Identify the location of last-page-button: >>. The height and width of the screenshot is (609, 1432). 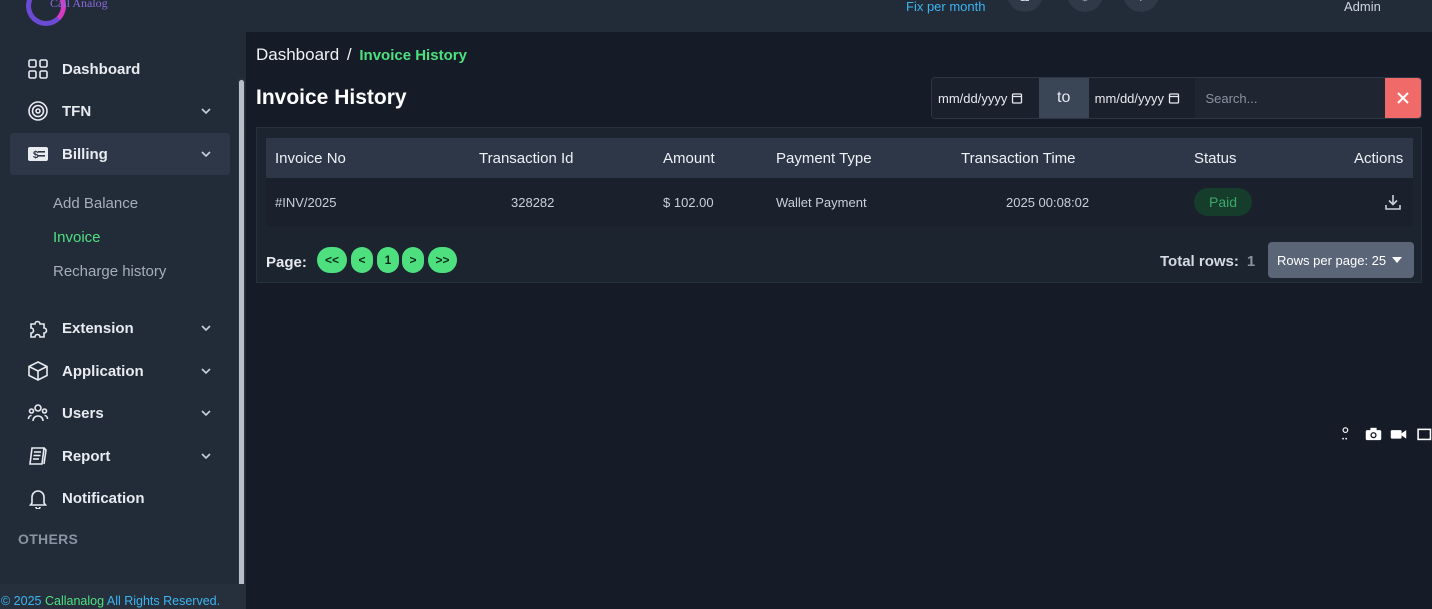
(442, 260).